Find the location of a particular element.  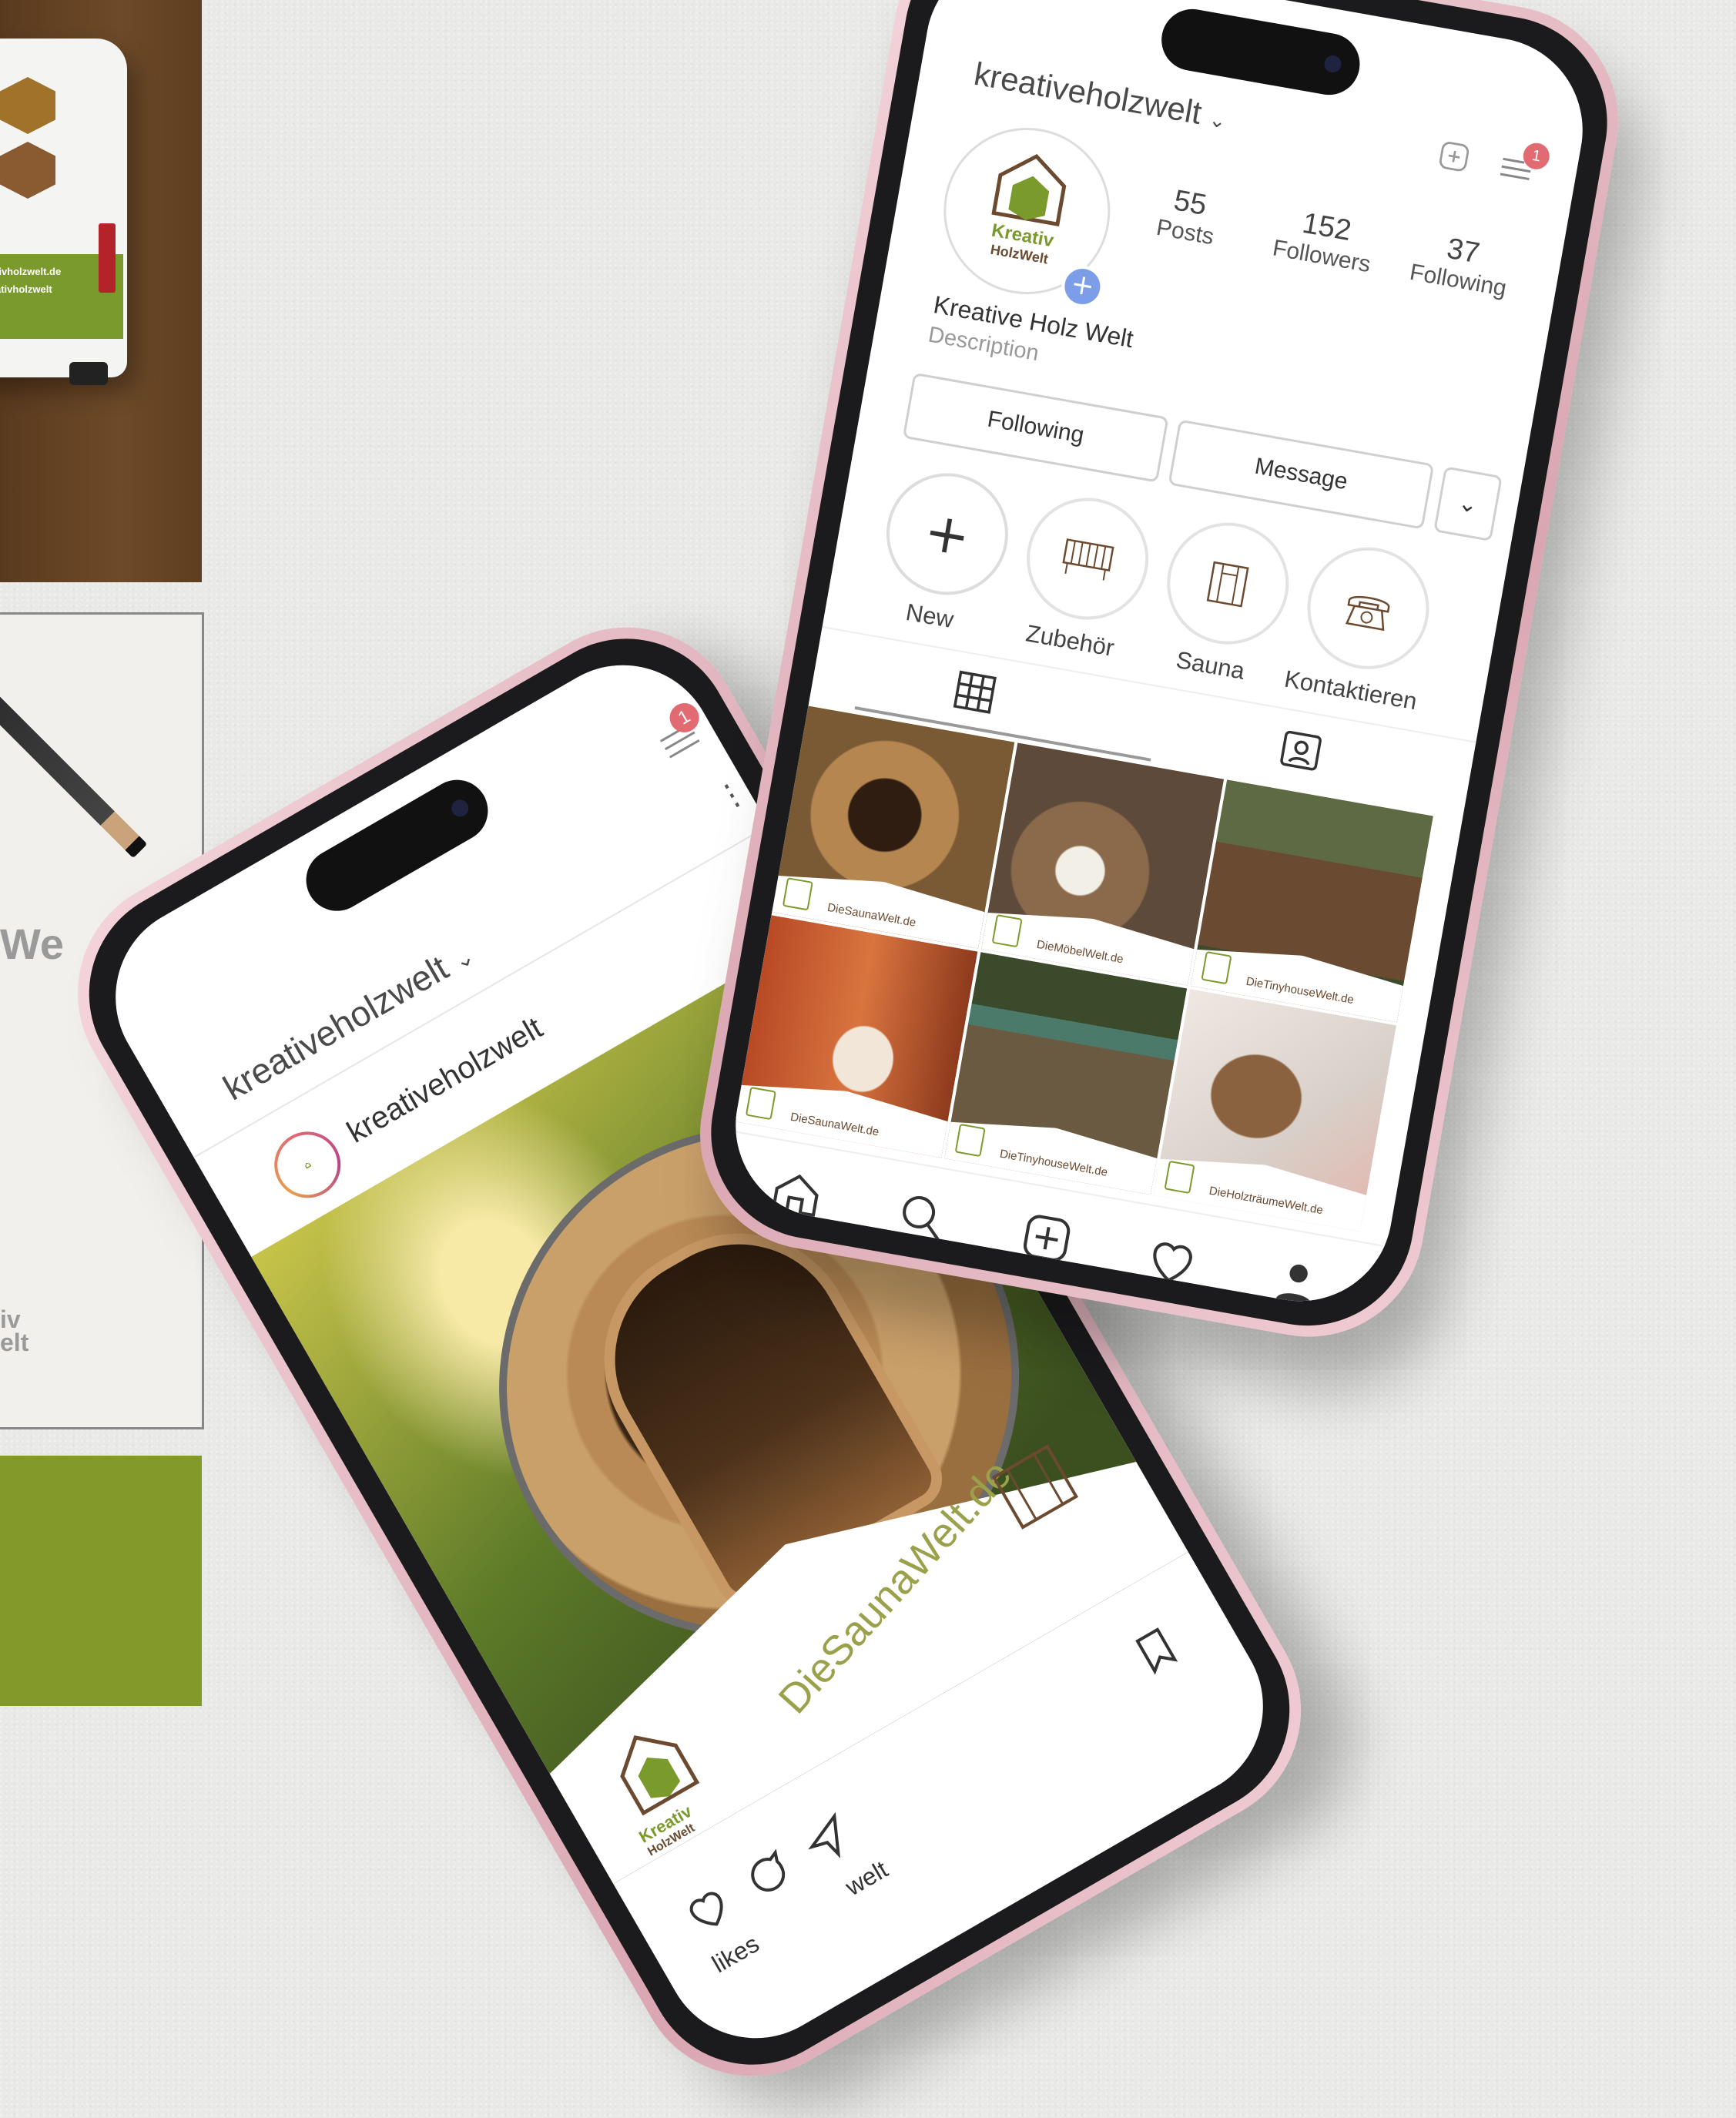

more-options-icon: ⋮ is located at coordinates (731, 795).